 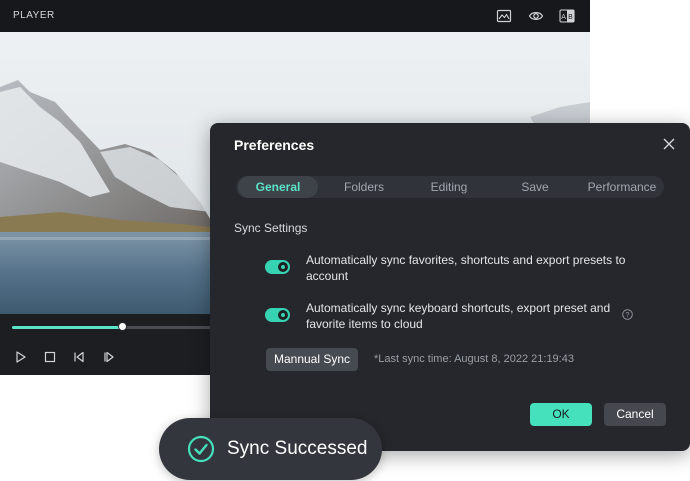 I want to click on tab-save: Save, so click(x=535, y=187).